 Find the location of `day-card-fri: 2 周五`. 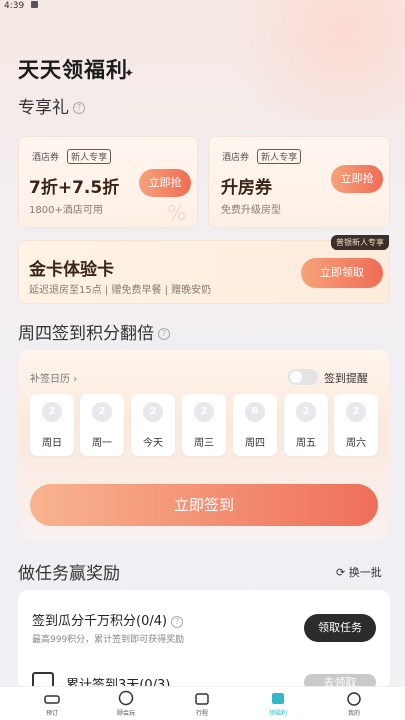

day-card-fri: 2 周五 is located at coordinates (306, 425).